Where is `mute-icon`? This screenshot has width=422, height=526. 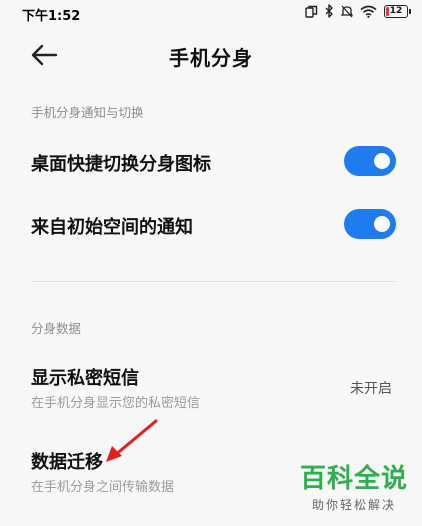
mute-icon is located at coordinates (347, 11).